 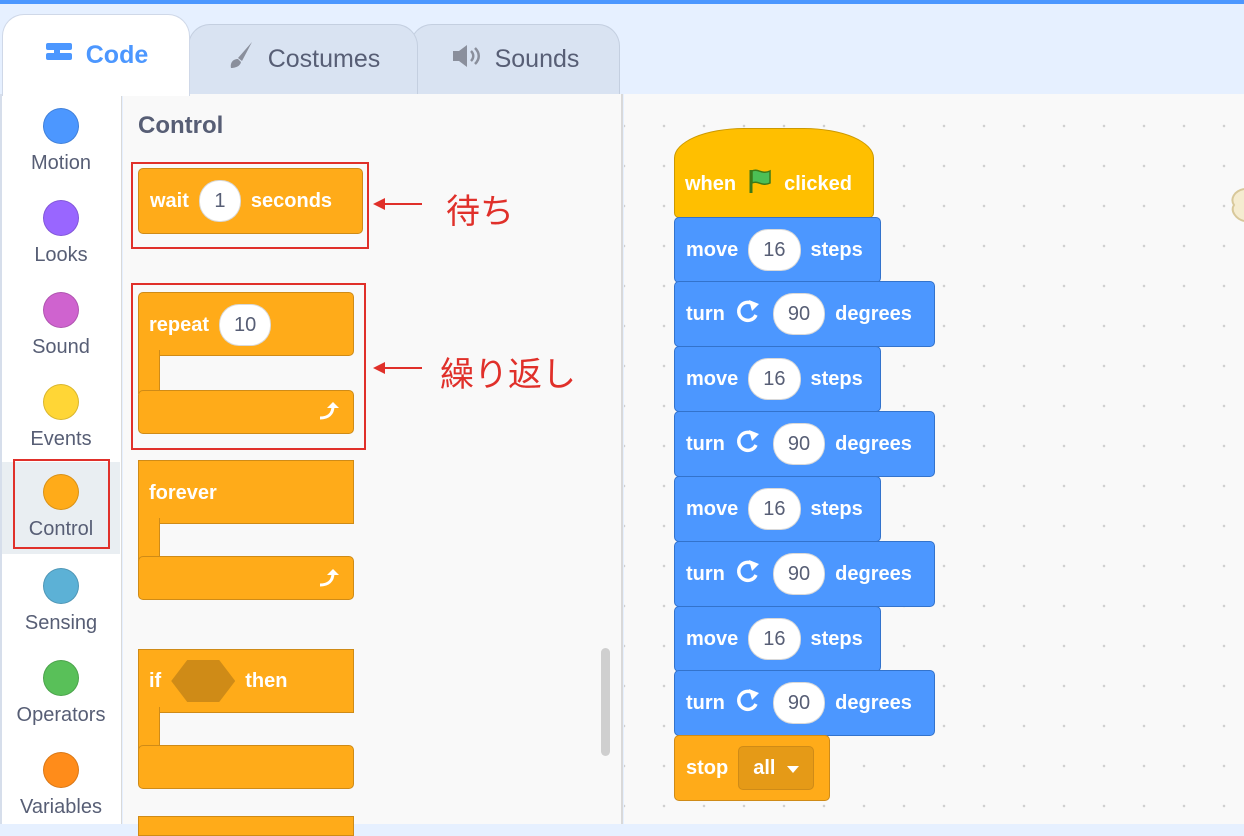 What do you see at coordinates (203, 681) in the screenshot?
I see `condition-slot` at bounding box center [203, 681].